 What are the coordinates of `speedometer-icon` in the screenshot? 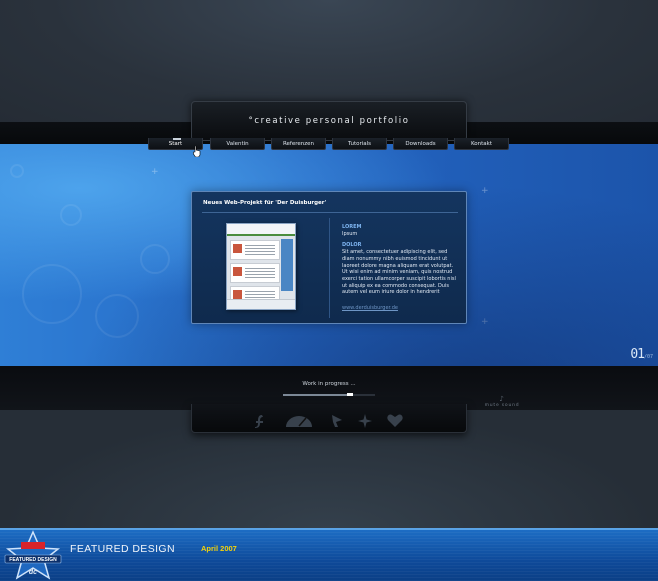 It's located at (299, 421).